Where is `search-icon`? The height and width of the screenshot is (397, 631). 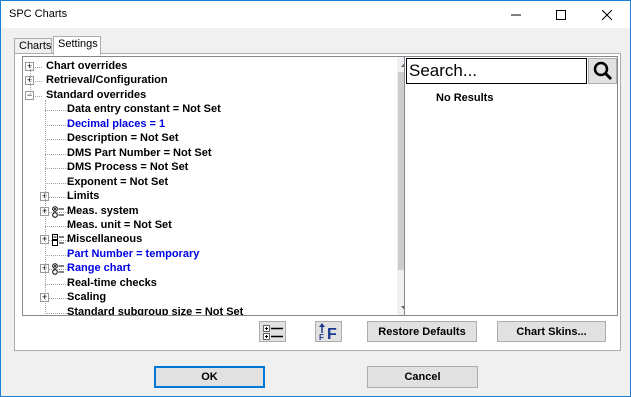 search-icon is located at coordinates (602, 71).